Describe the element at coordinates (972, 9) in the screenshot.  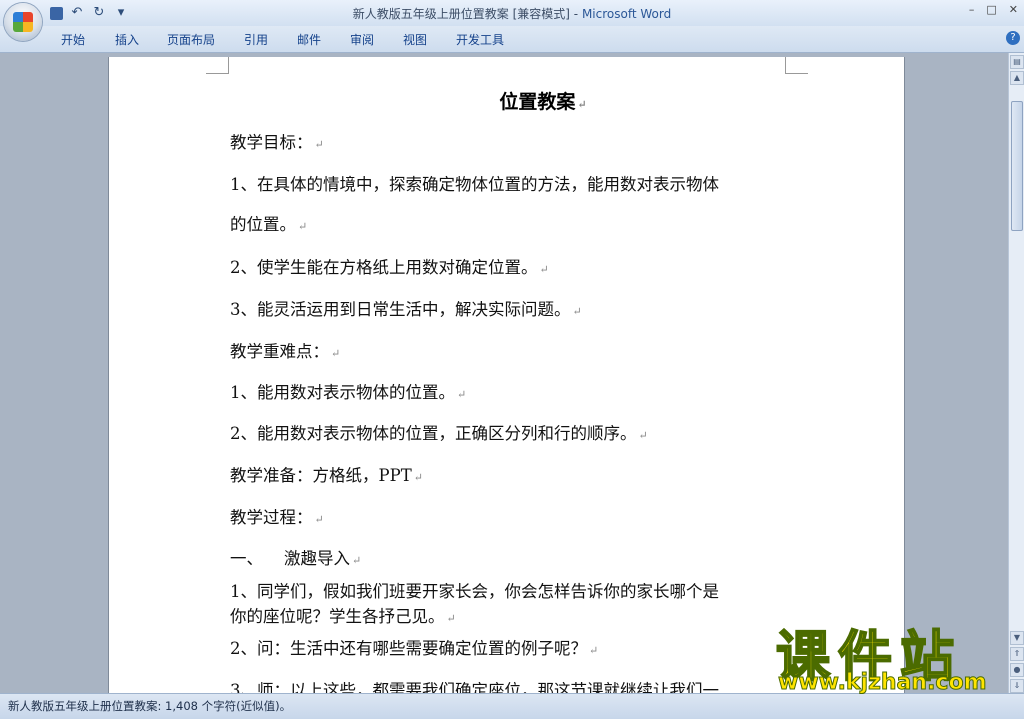
I see `minimize-icon: –` at that location.